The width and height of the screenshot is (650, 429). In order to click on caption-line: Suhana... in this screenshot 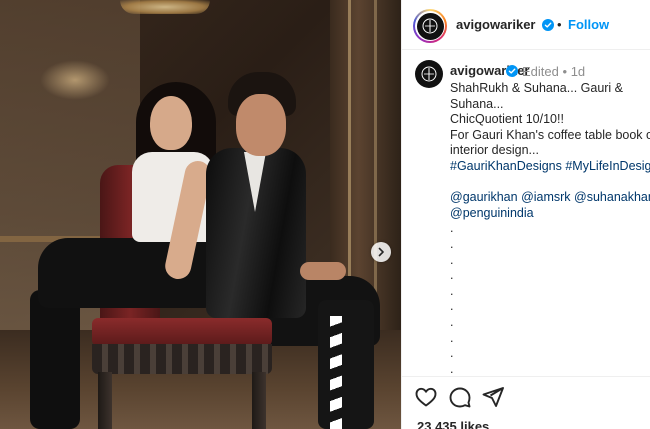, I will do `click(477, 103)`.